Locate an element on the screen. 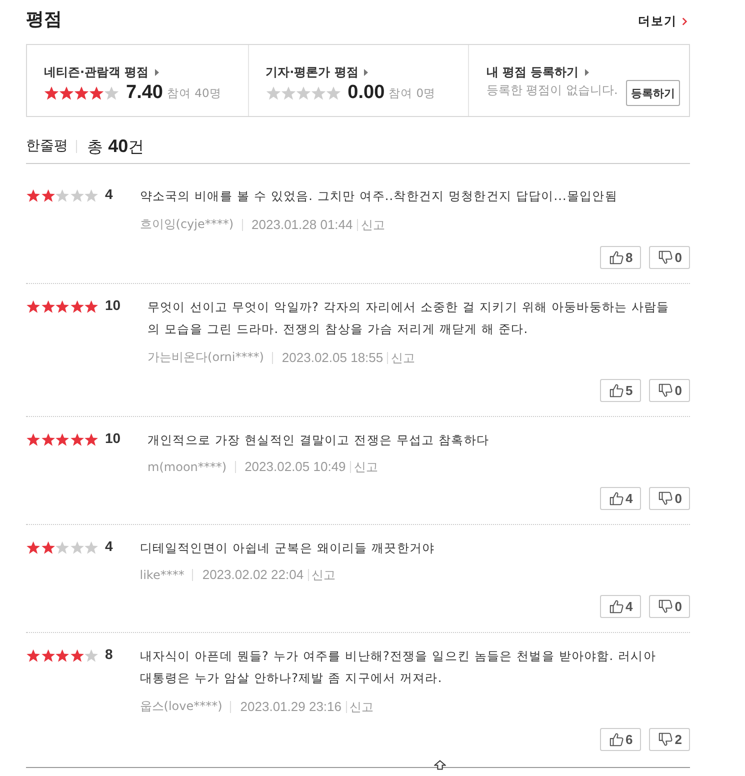  register-button: 등록하기 is located at coordinates (653, 93).